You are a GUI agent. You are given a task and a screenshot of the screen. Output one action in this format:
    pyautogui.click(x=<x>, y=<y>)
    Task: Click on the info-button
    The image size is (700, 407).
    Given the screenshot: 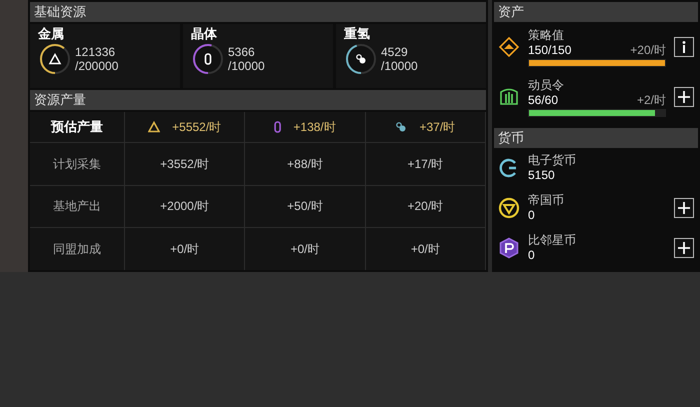 What is the action you would take?
    pyautogui.click(x=684, y=47)
    